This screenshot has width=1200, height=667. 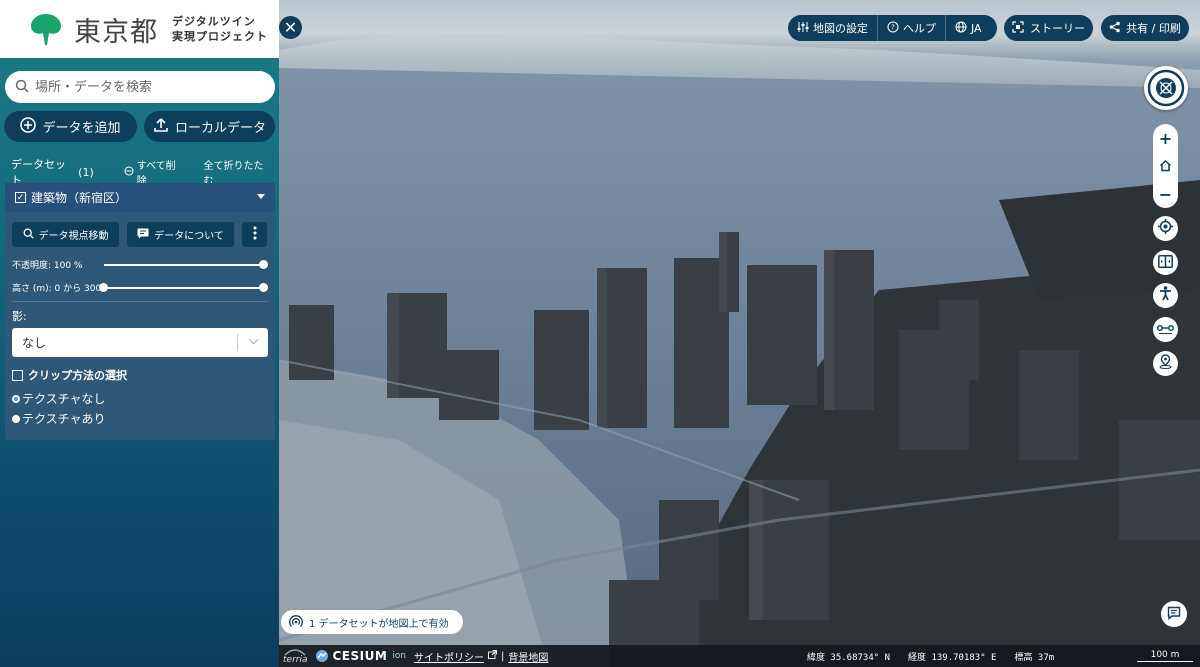 What do you see at coordinates (59, 398) in the screenshot?
I see `texture-option-none: テクスチャなし` at bounding box center [59, 398].